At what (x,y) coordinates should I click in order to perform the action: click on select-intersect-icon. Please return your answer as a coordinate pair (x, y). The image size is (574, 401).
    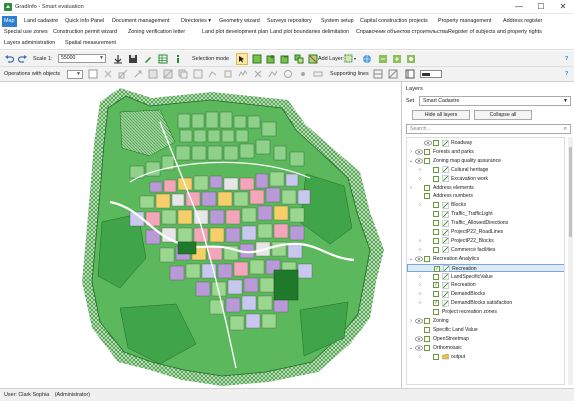
    Looking at the image, I should click on (299, 59).